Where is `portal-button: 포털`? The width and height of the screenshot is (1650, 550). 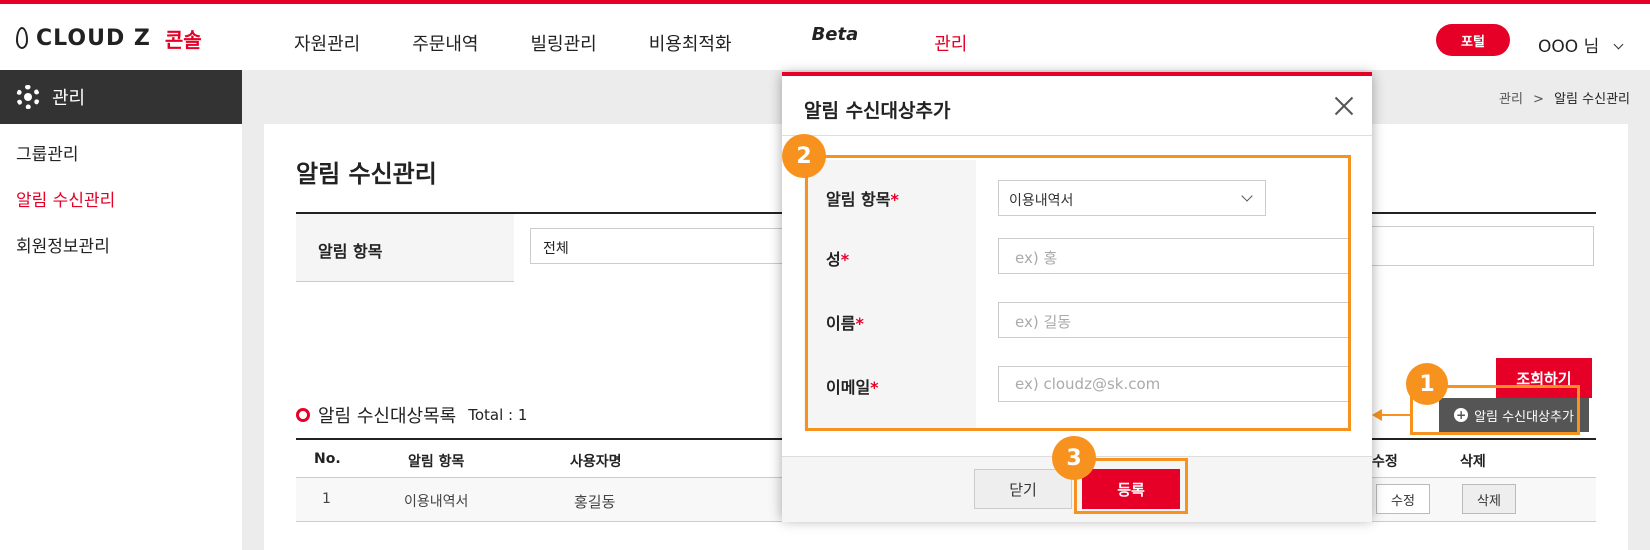 portal-button: 포털 is located at coordinates (1473, 40).